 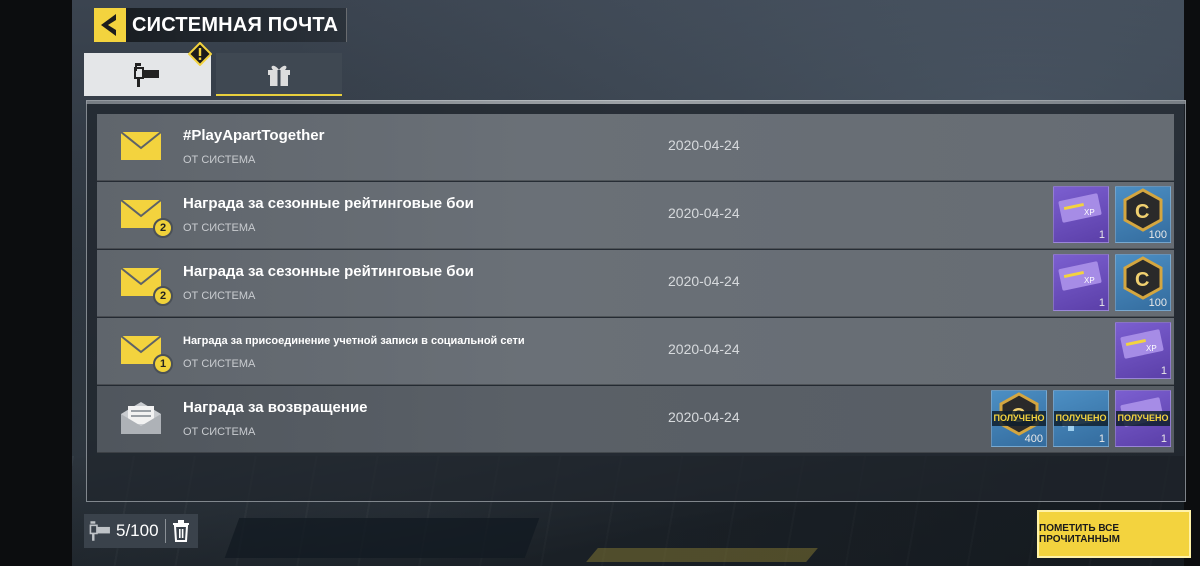 What do you see at coordinates (181, 531) in the screenshot?
I see `trash-icon` at bounding box center [181, 531].